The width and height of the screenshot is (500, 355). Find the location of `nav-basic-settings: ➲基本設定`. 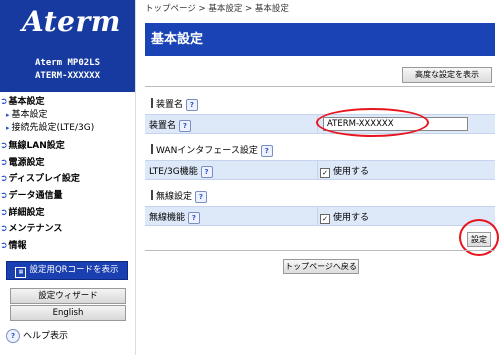

nav-basic-settings: ➲基本設定 is located at coordinates (67, 102).